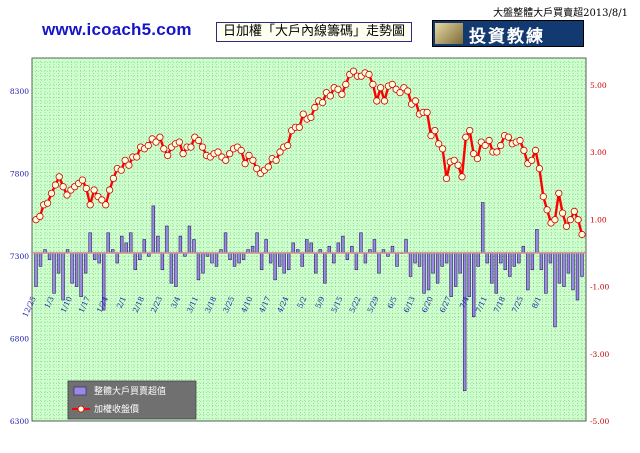 The height and width of the screenshot is (453, 640). Describe the element at coordinates (19, 339) in the screenshot. I see `left-tick-label: 6800` at that location.